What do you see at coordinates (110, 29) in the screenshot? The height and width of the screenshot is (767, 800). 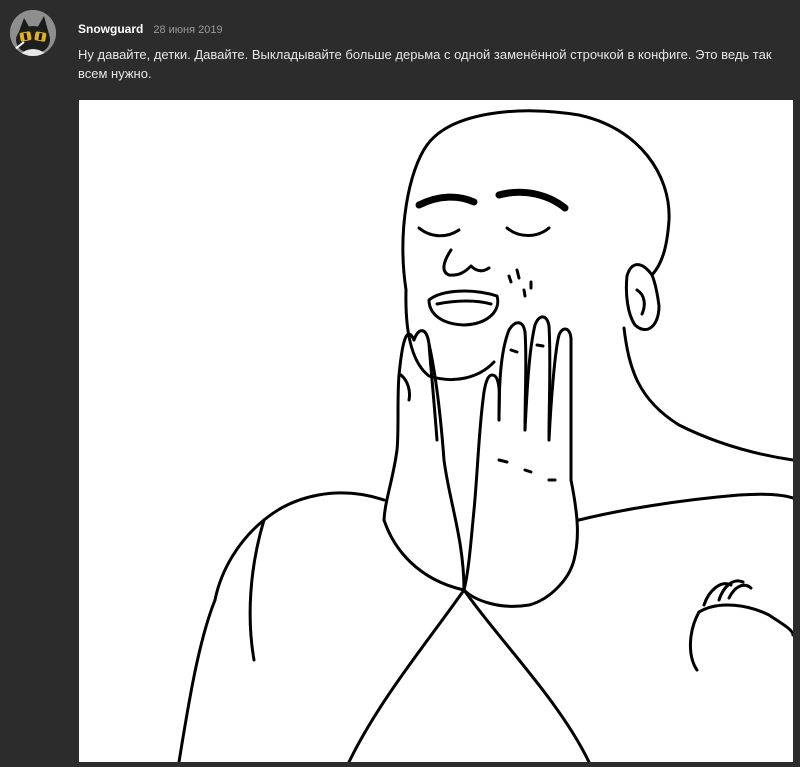 I see `author-name: Snowguard` at bounding box center [110, 29].